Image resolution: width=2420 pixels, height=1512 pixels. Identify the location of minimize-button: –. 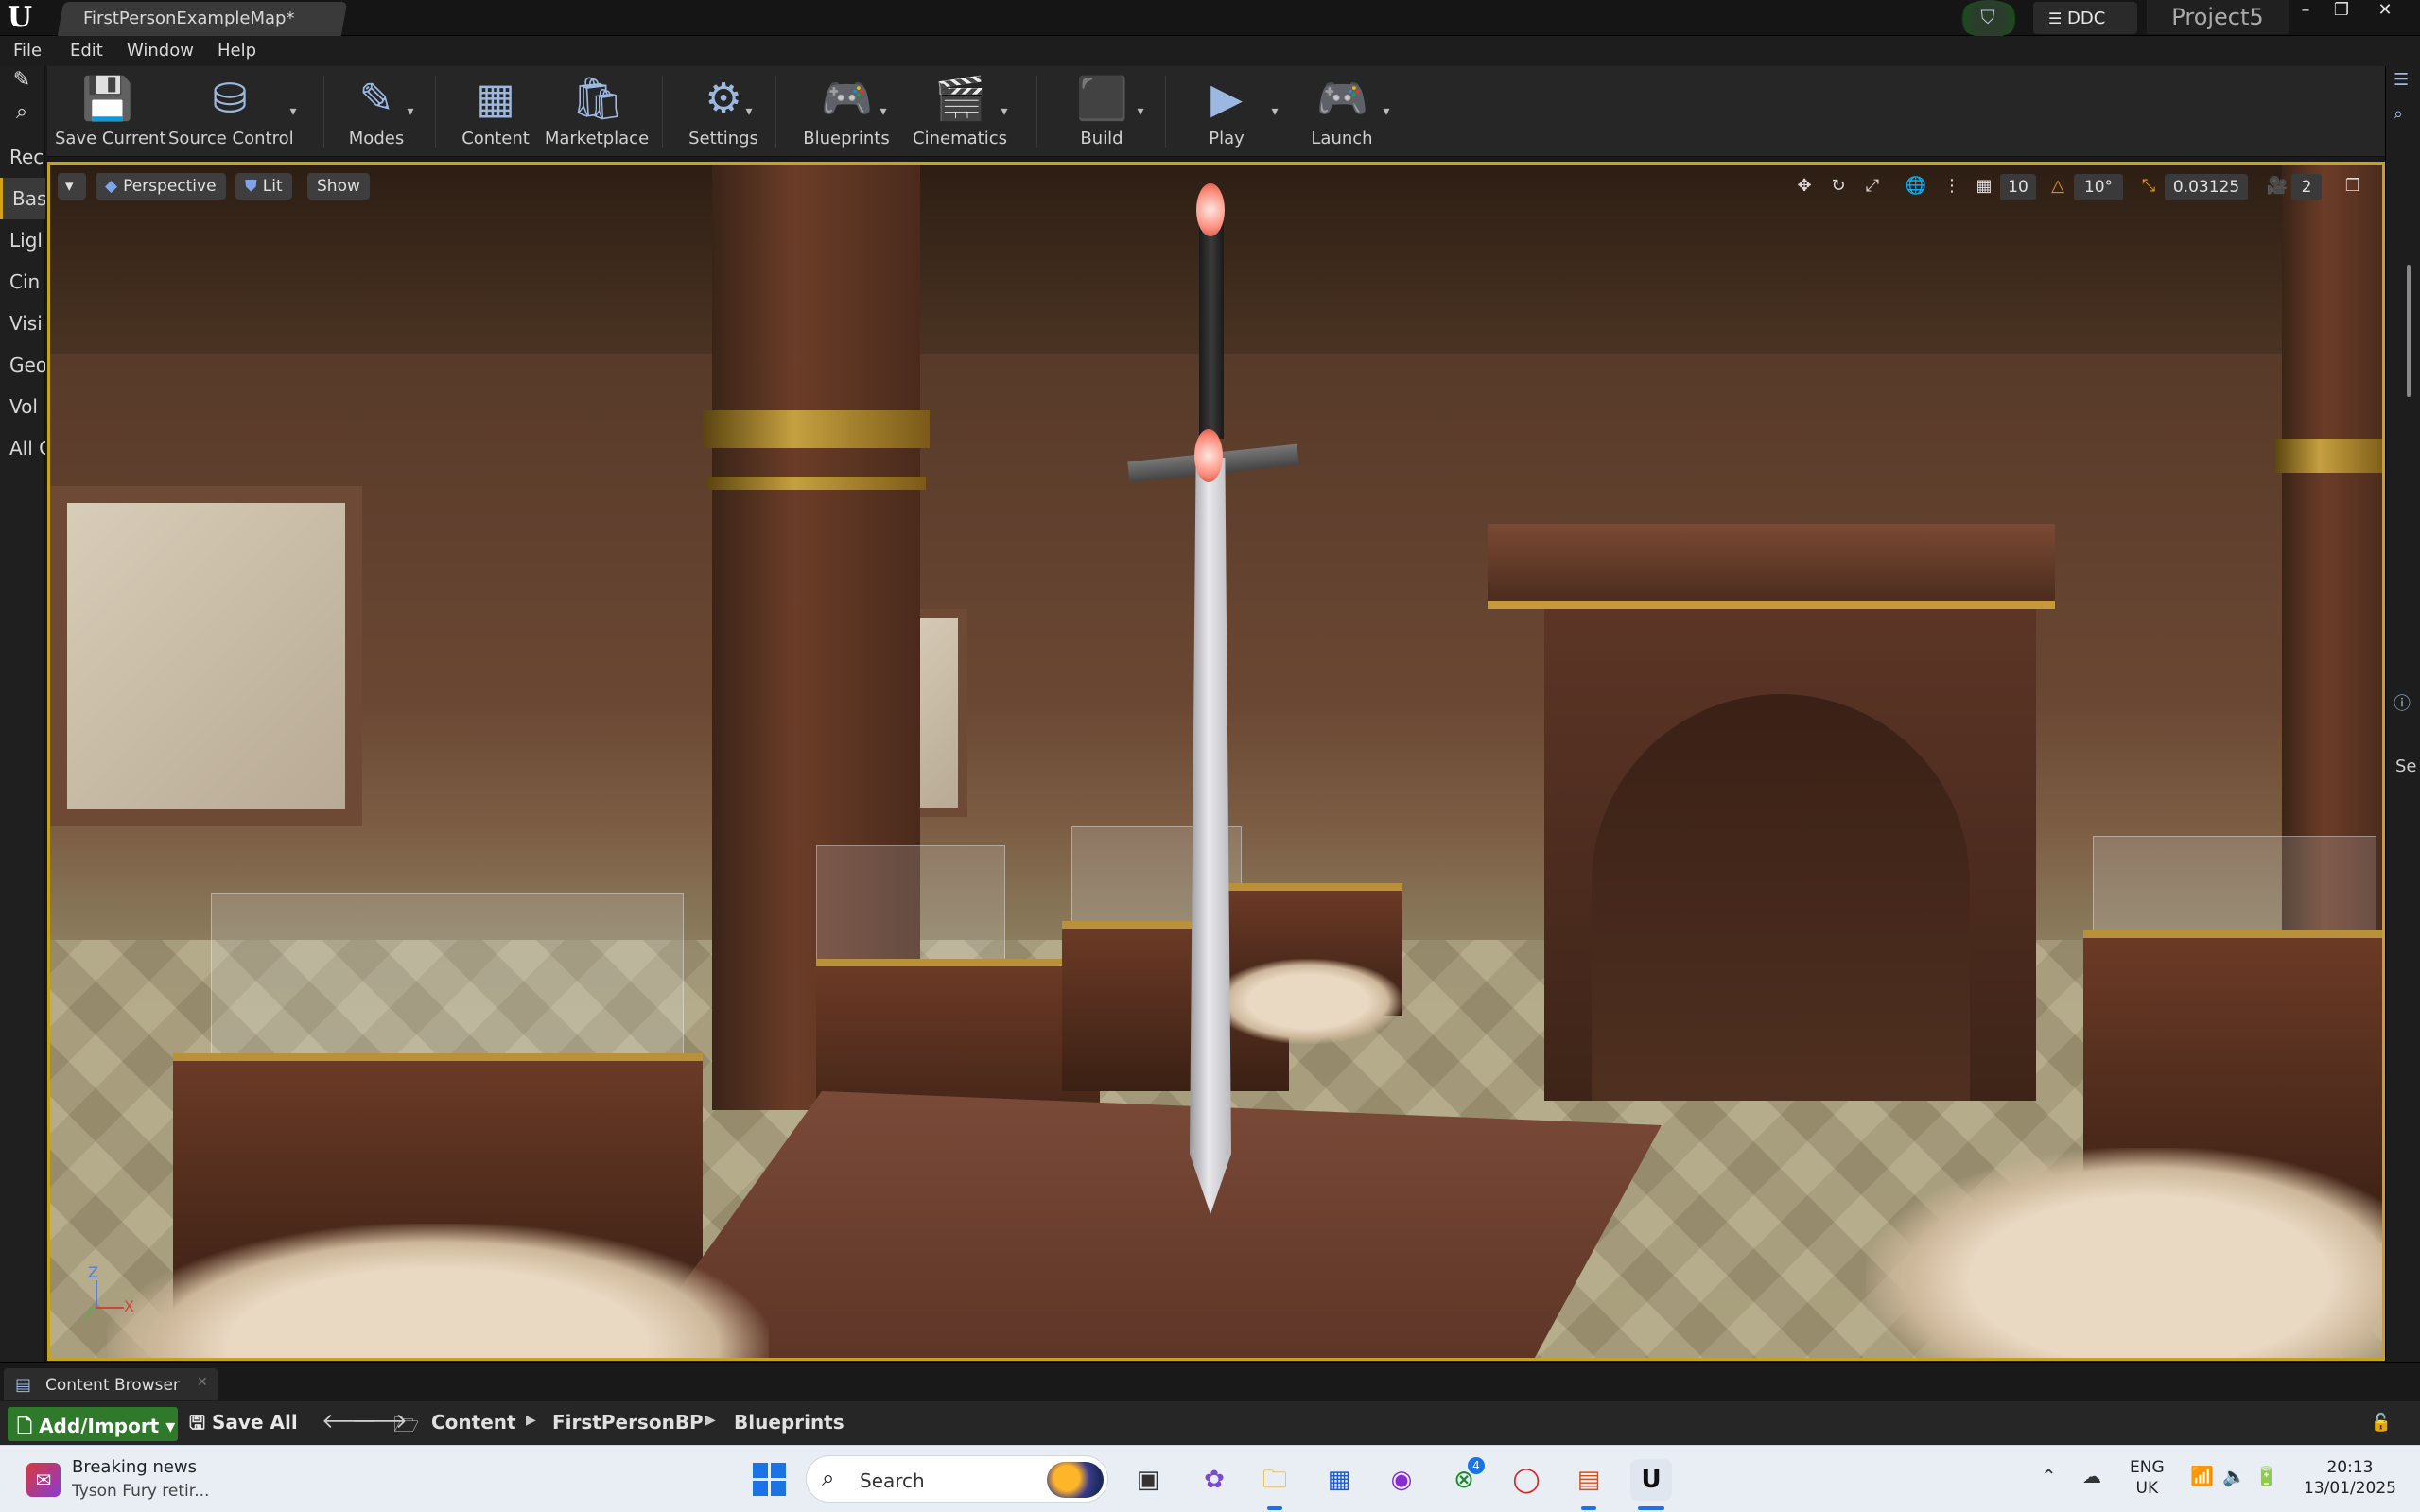
(2306, 11).